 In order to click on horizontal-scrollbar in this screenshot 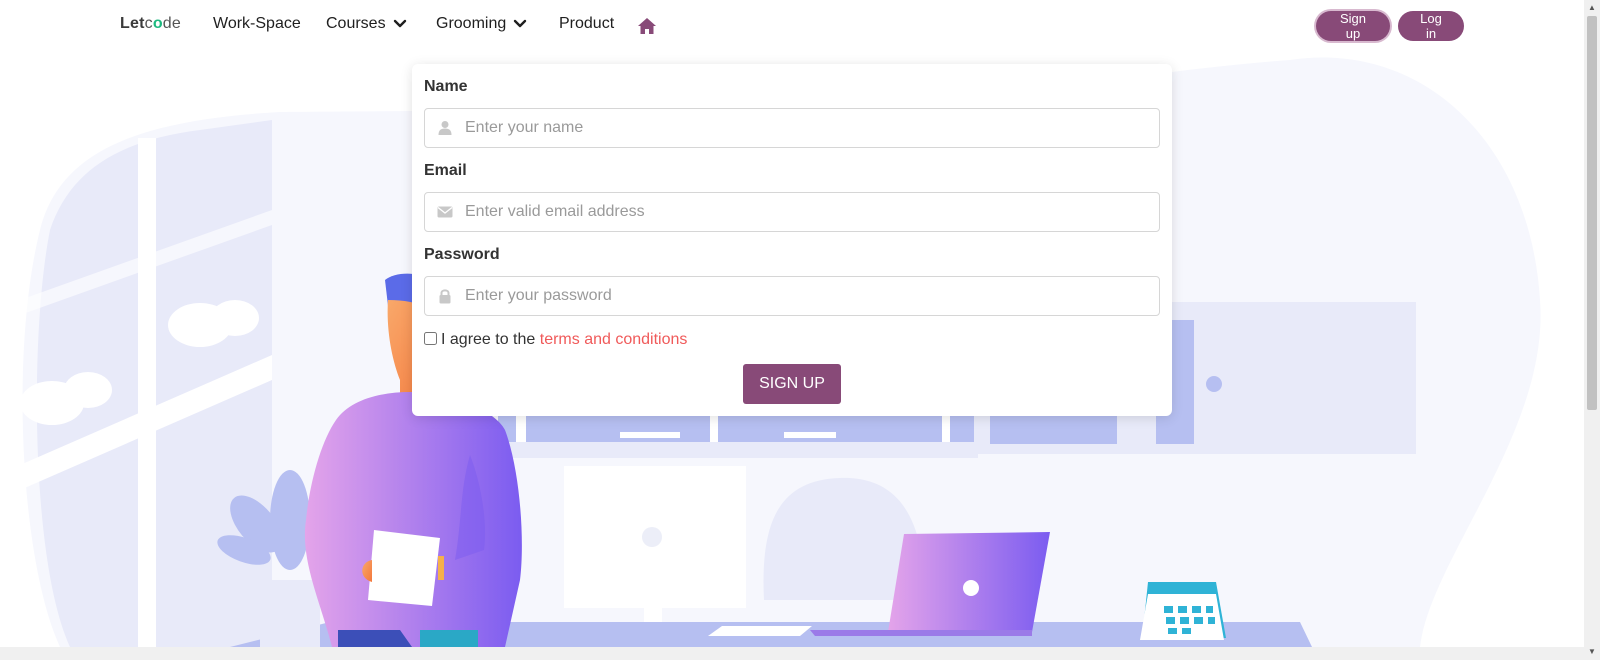, I will do `click(792, 653)`.